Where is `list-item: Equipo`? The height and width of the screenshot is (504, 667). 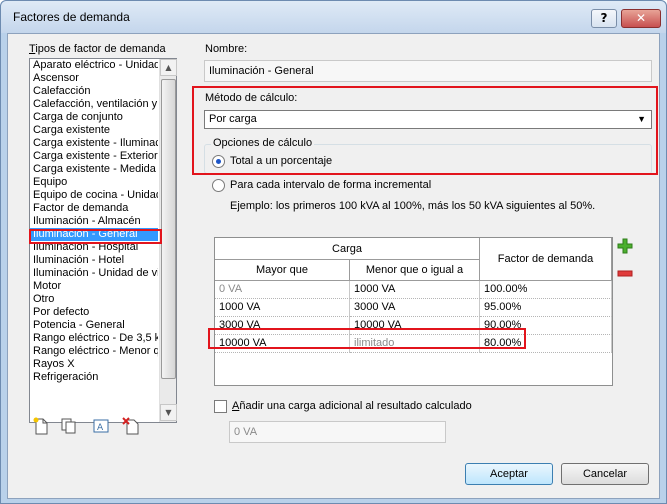 list-item: Equipo is located at coordinates (94, 182).